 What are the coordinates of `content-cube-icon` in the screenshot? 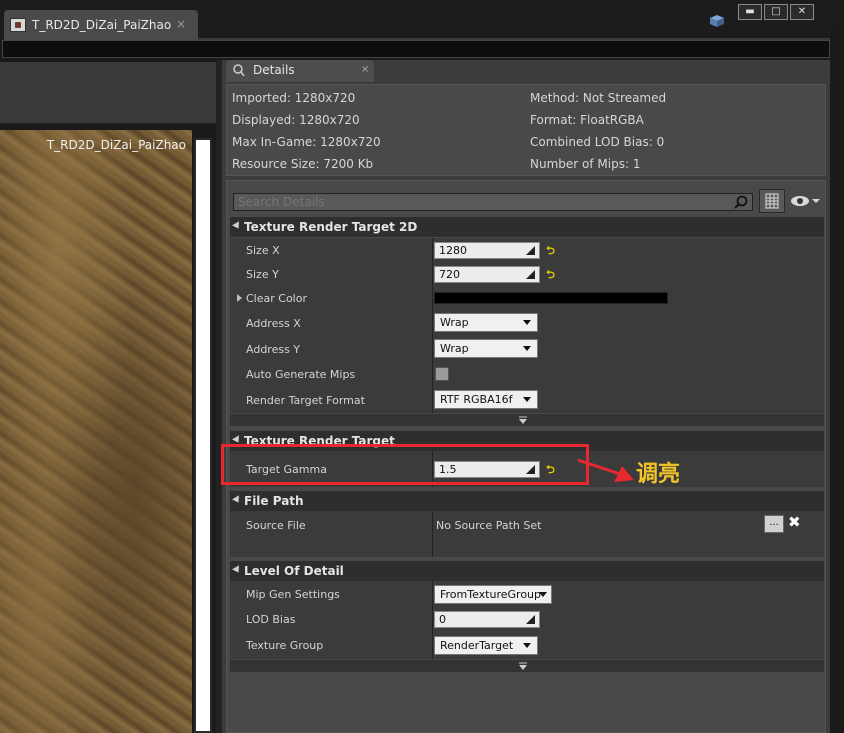 It's located at (717, 21).